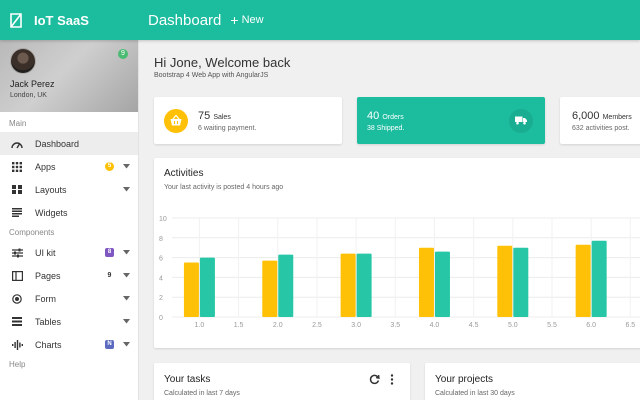 Image resolution: width=640 pixels, height=400 pixels. What do you see at coordinates (57, 143) in the screenshot?
I see `sidebar-item-label: Dashboard` at bounding box center [57, 143].